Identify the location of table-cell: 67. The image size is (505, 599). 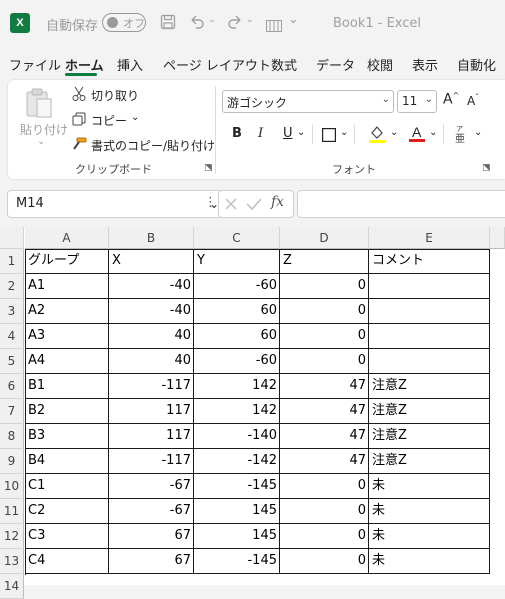
(151, 561).